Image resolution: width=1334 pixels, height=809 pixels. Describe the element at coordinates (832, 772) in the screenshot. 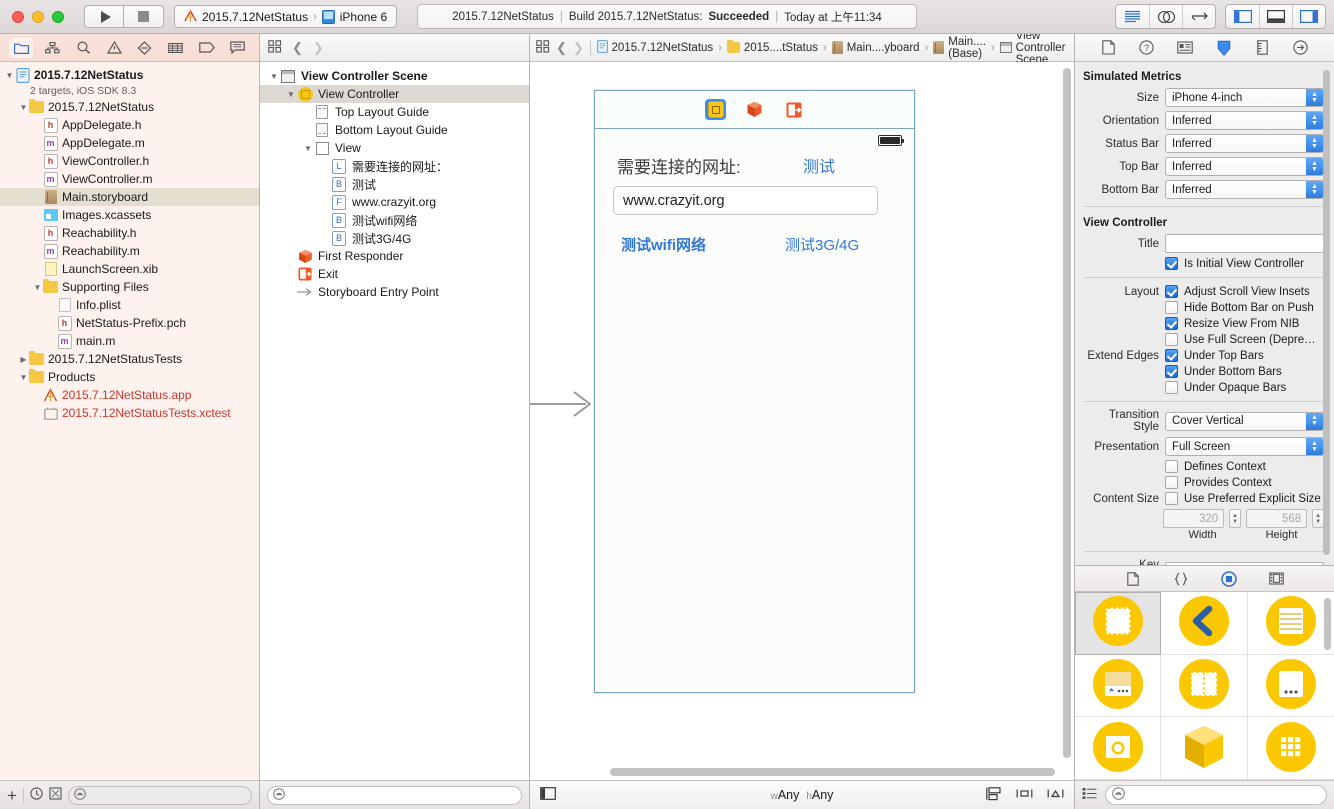

I see `canvas-horizontal-scrollbar` at that location.